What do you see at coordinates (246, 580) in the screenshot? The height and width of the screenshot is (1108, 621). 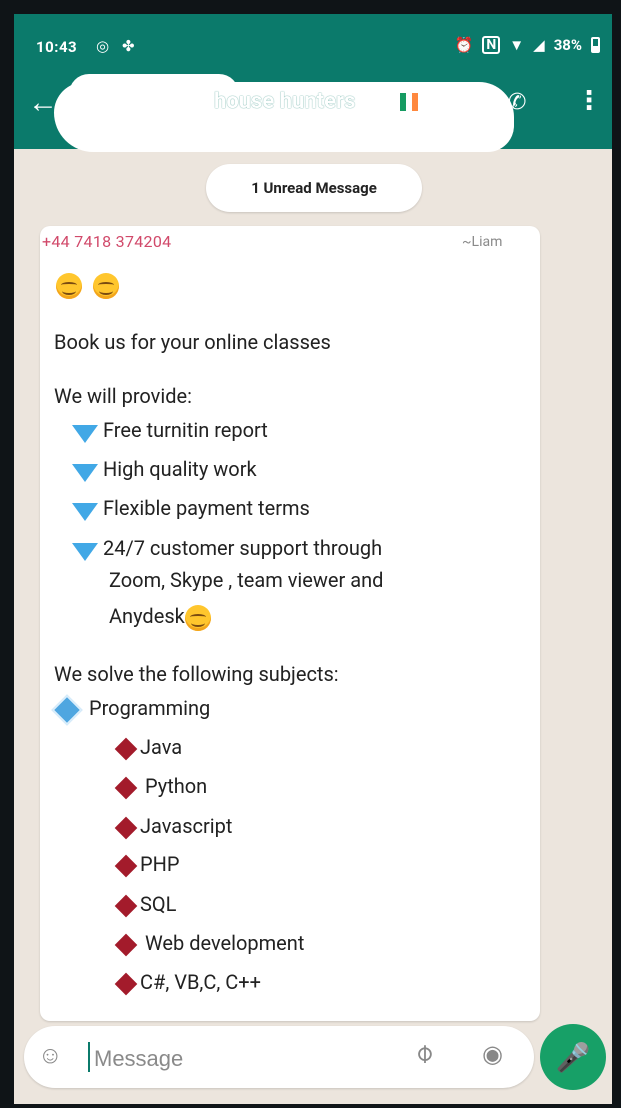 I see `support-line: Zoom, Skype , team viewer and` at bounding box center [246, 580].